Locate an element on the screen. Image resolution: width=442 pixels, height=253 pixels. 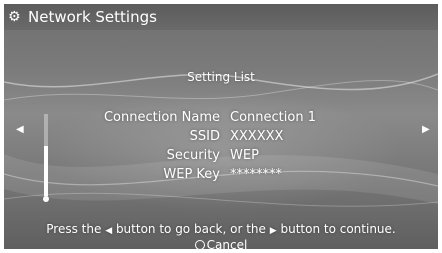
setting-list-title: Setting List is located at coordinates (221, 77).